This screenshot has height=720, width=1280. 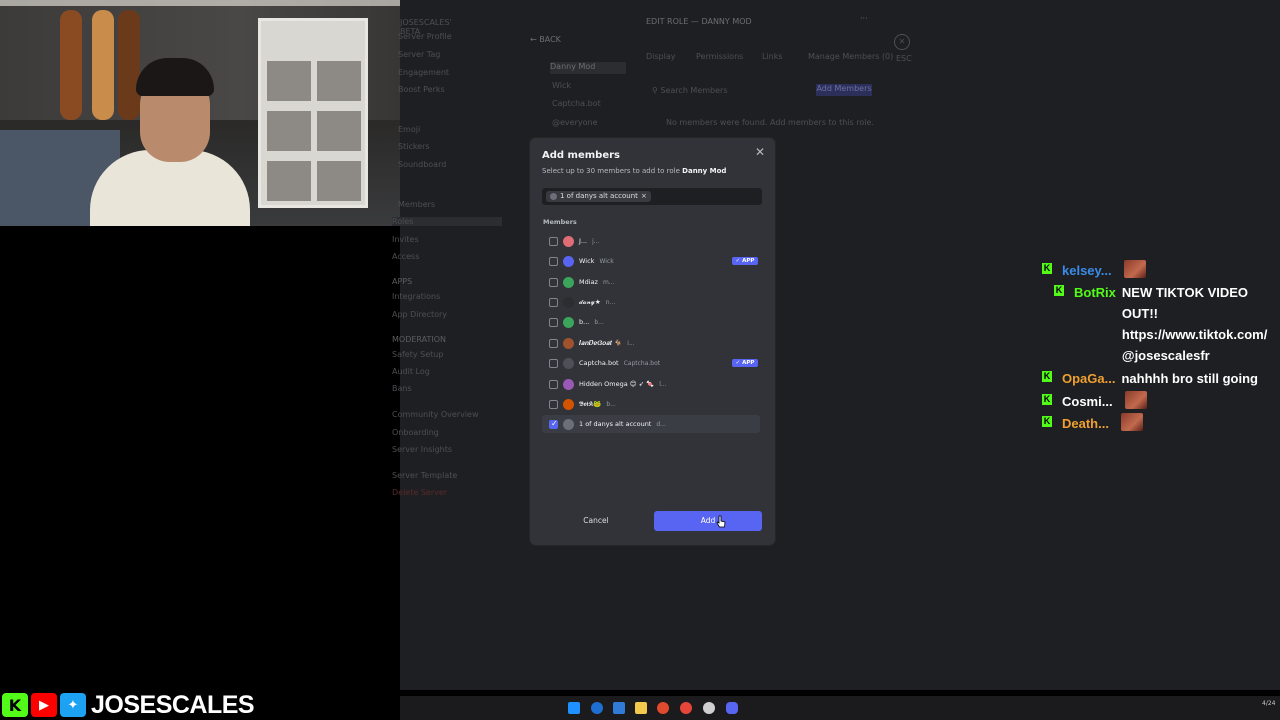 What do you see at coordinates (760, 152) in the screenshot?
I see `close-icon: ✕` at bounding box center [760, 152].